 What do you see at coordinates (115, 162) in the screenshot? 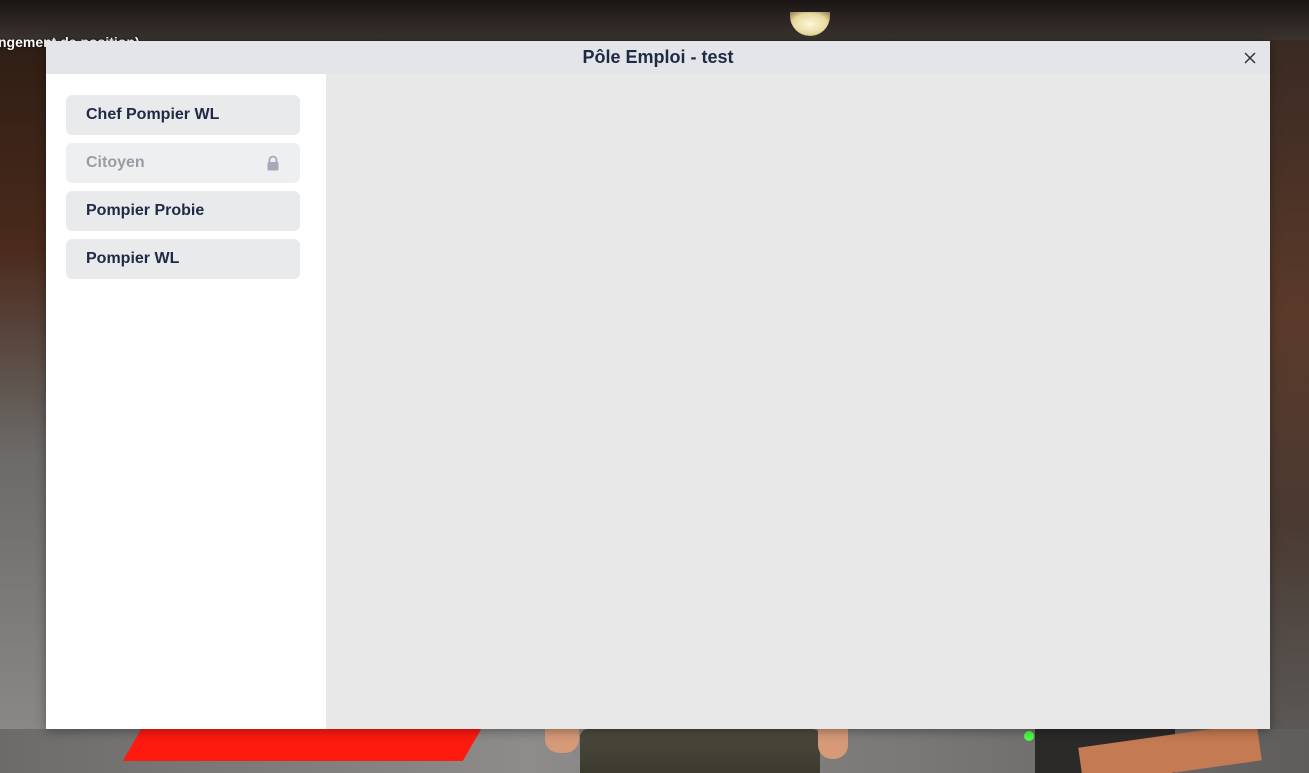
I see `job-item-label: Citoyen` at bounding box center [115, 162].